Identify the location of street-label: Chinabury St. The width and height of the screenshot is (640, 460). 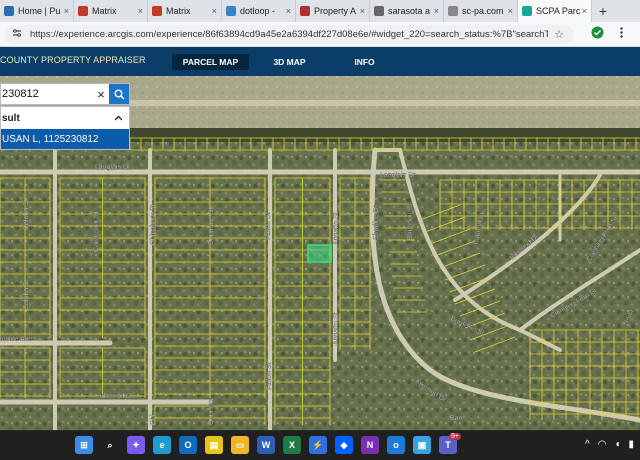
(153, 224).